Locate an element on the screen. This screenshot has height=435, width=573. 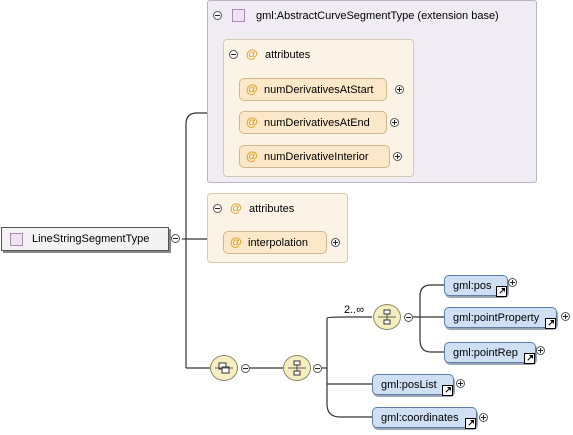
attribute-name: numDerivativeInterior is located at coordinates (316, 157).